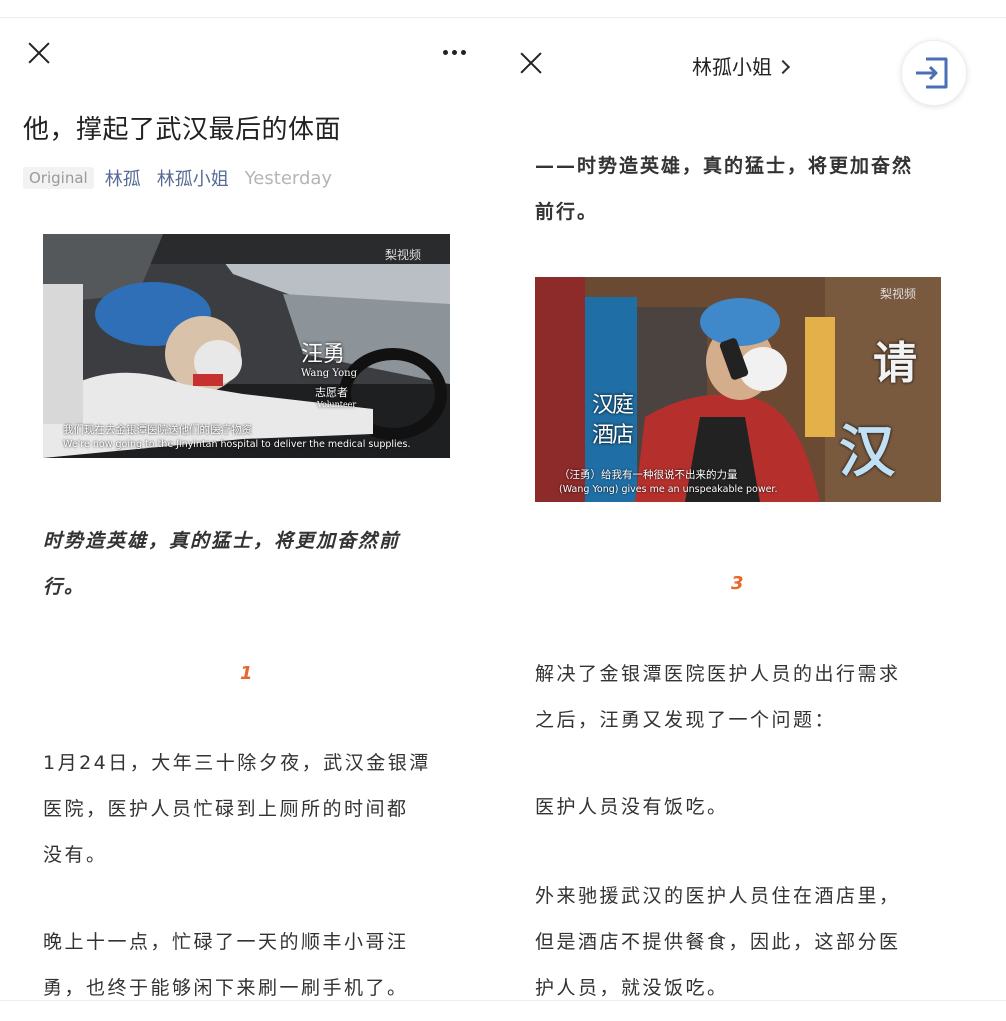  Describe the element at coordinates (732, 67) in the screenshot. I see `account-name: 林孤小姐` at that location.